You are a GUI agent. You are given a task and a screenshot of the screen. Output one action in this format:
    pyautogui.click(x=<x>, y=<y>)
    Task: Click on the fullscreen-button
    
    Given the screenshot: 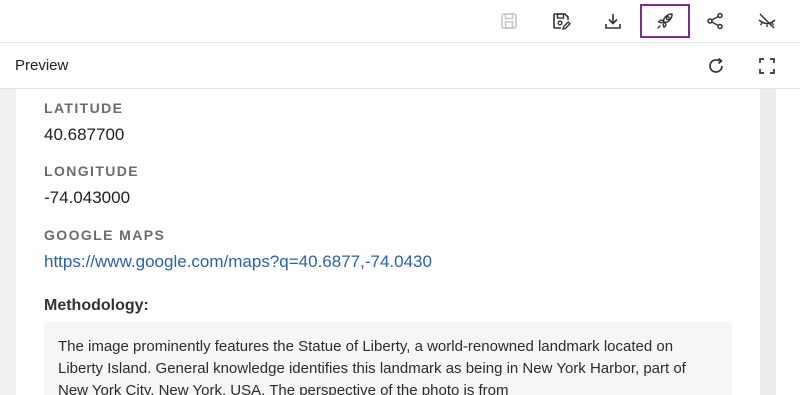 What is the action you would take?
    pyautogui.click(x=767, y=66)
    